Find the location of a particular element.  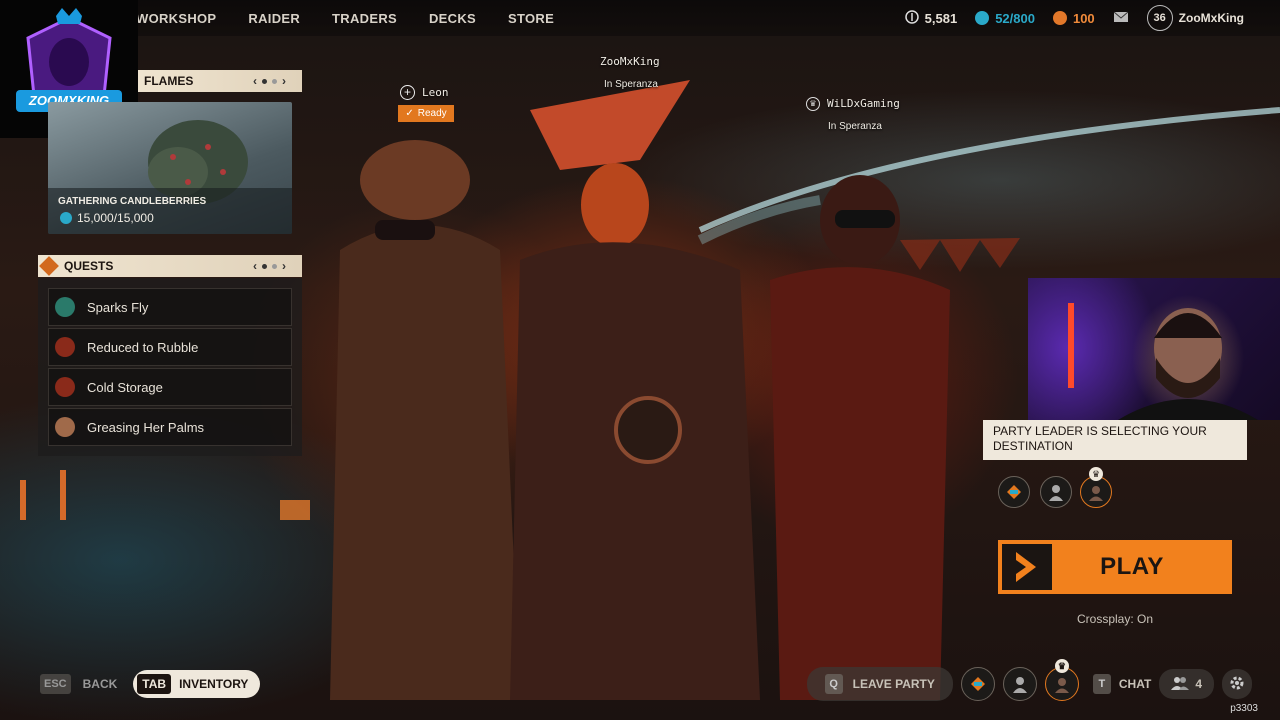

crown-icon: ♛ is located at coordinates (813, 104).